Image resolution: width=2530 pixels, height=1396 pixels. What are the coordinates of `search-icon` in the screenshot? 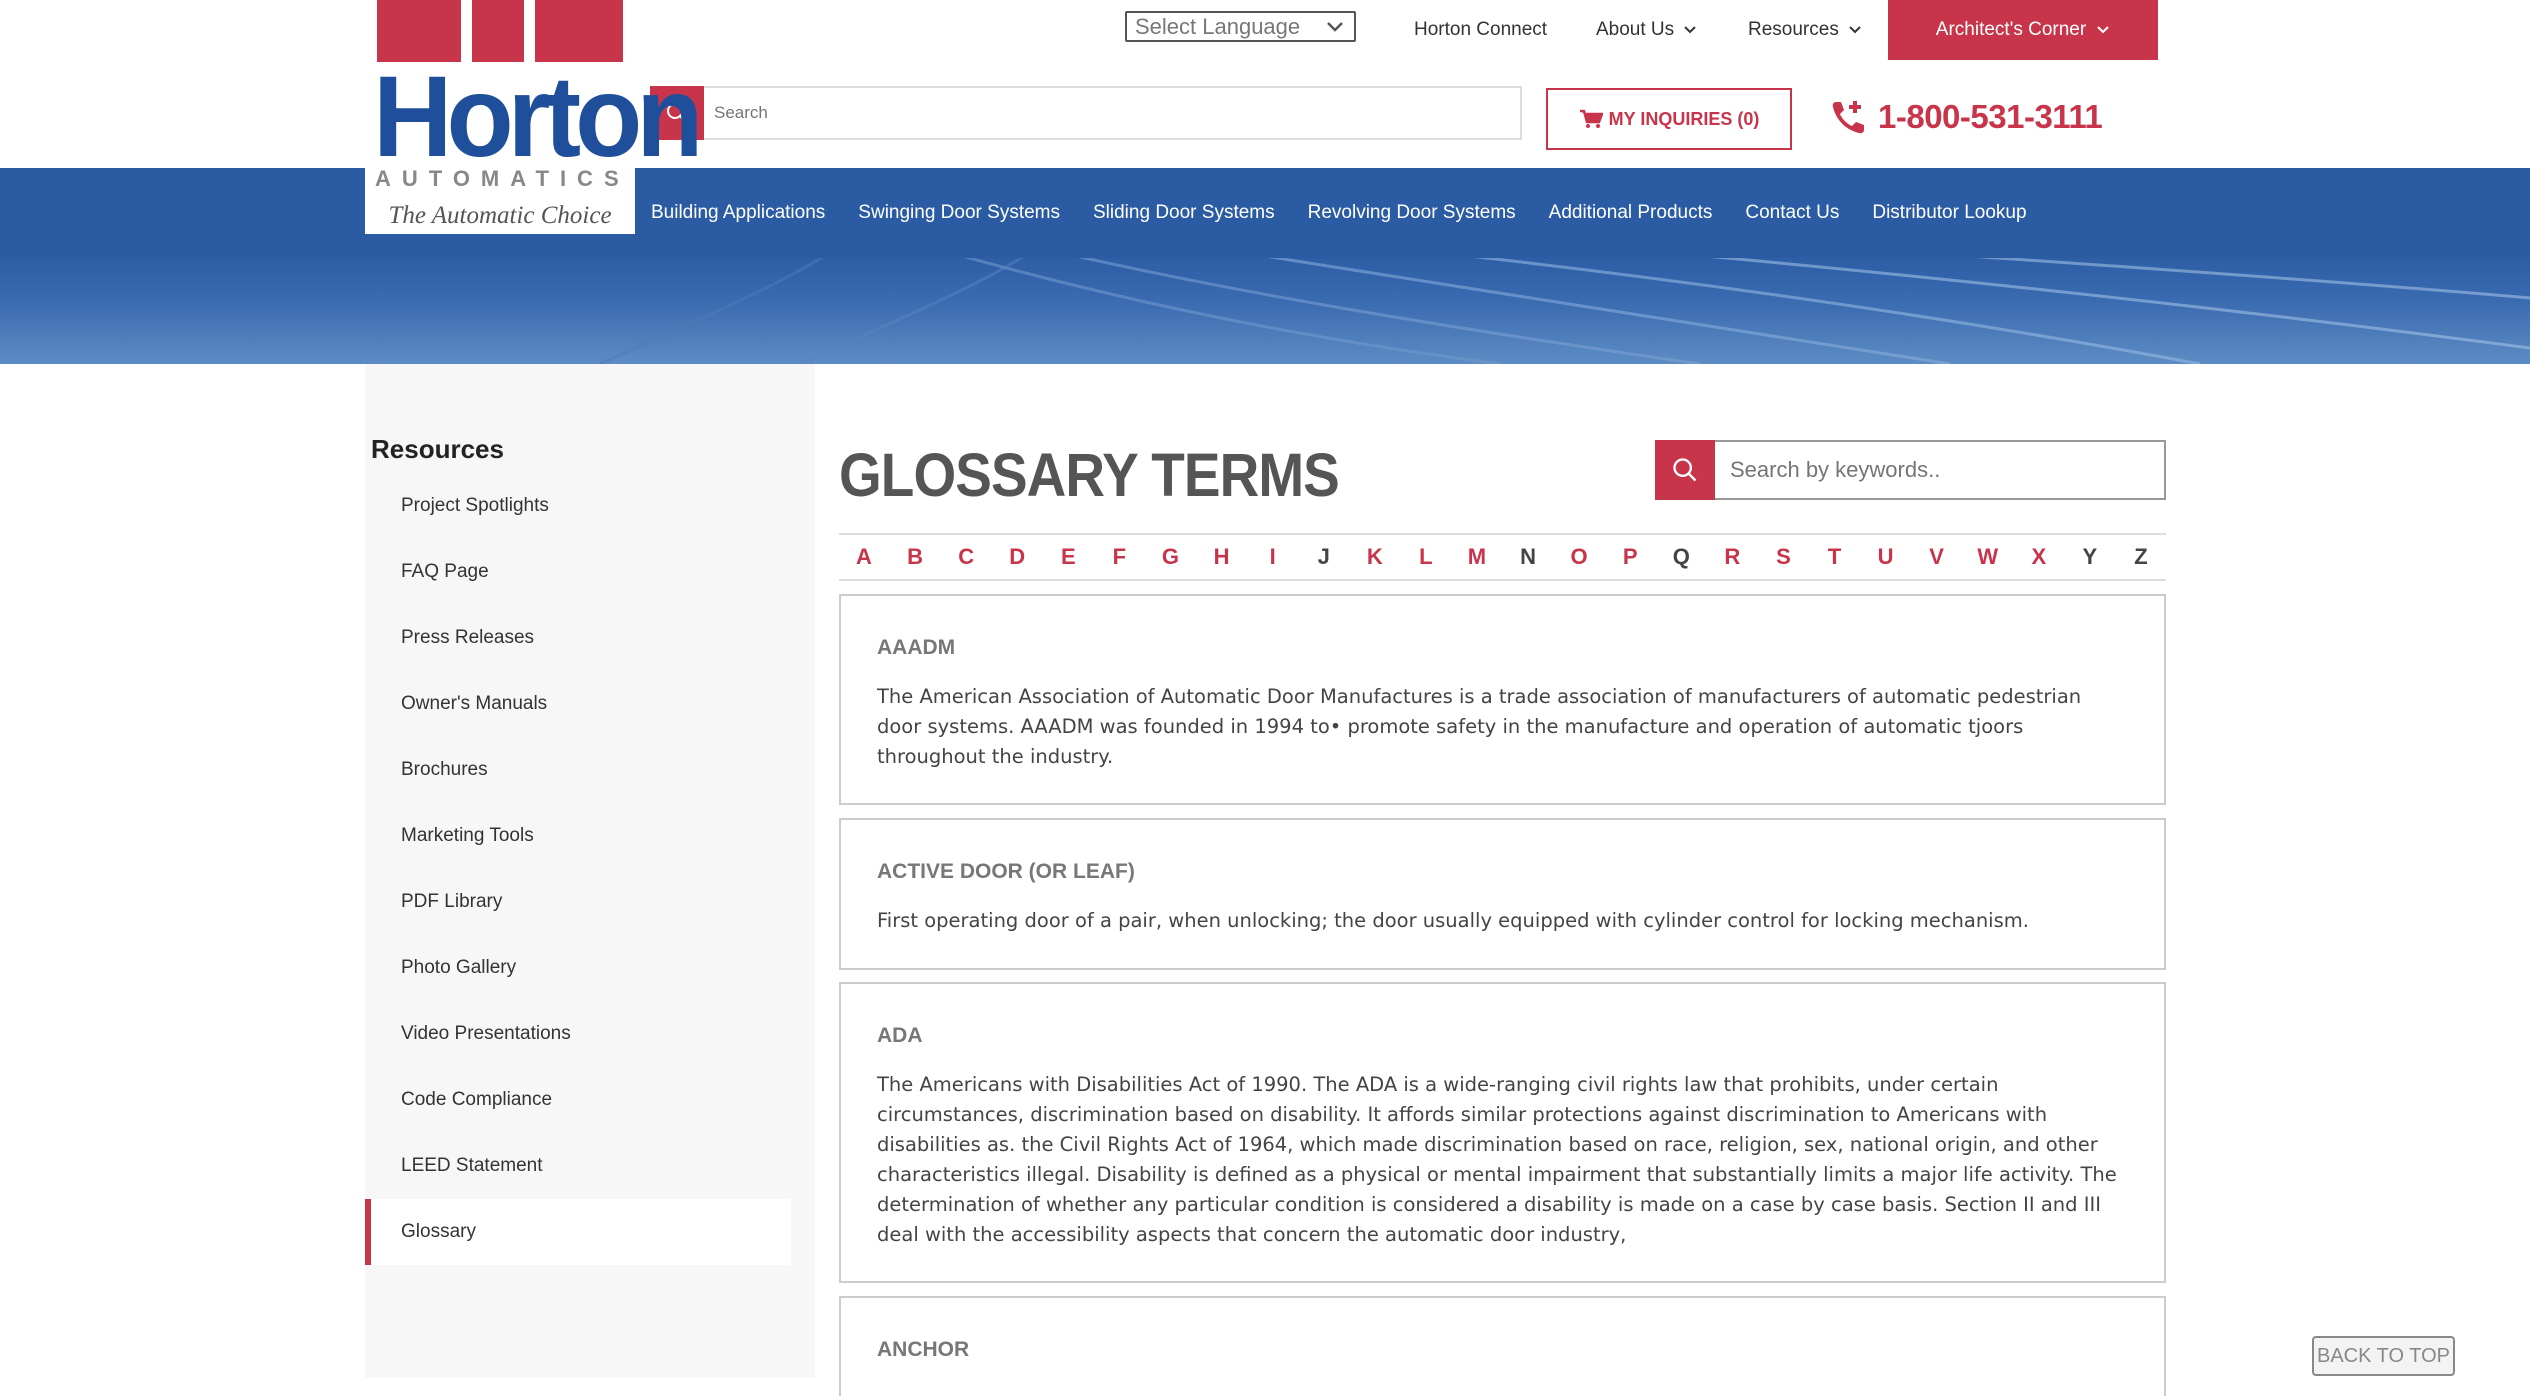 It's located at (1685, 470).